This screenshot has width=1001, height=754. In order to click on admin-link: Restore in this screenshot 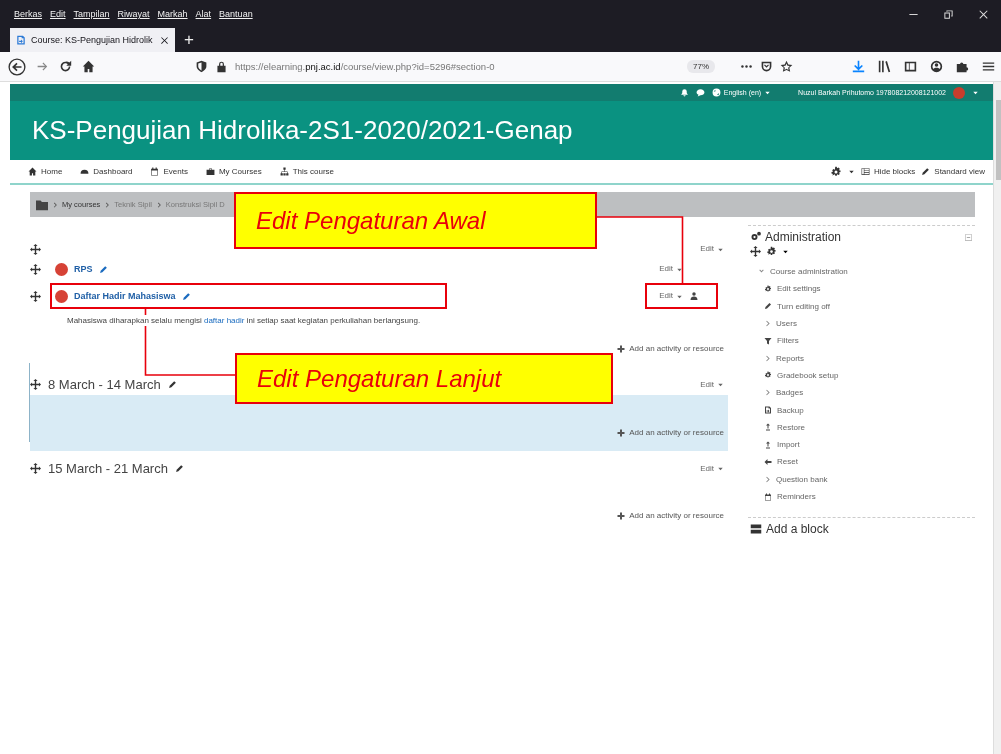, I will do `click(861, 427)`.